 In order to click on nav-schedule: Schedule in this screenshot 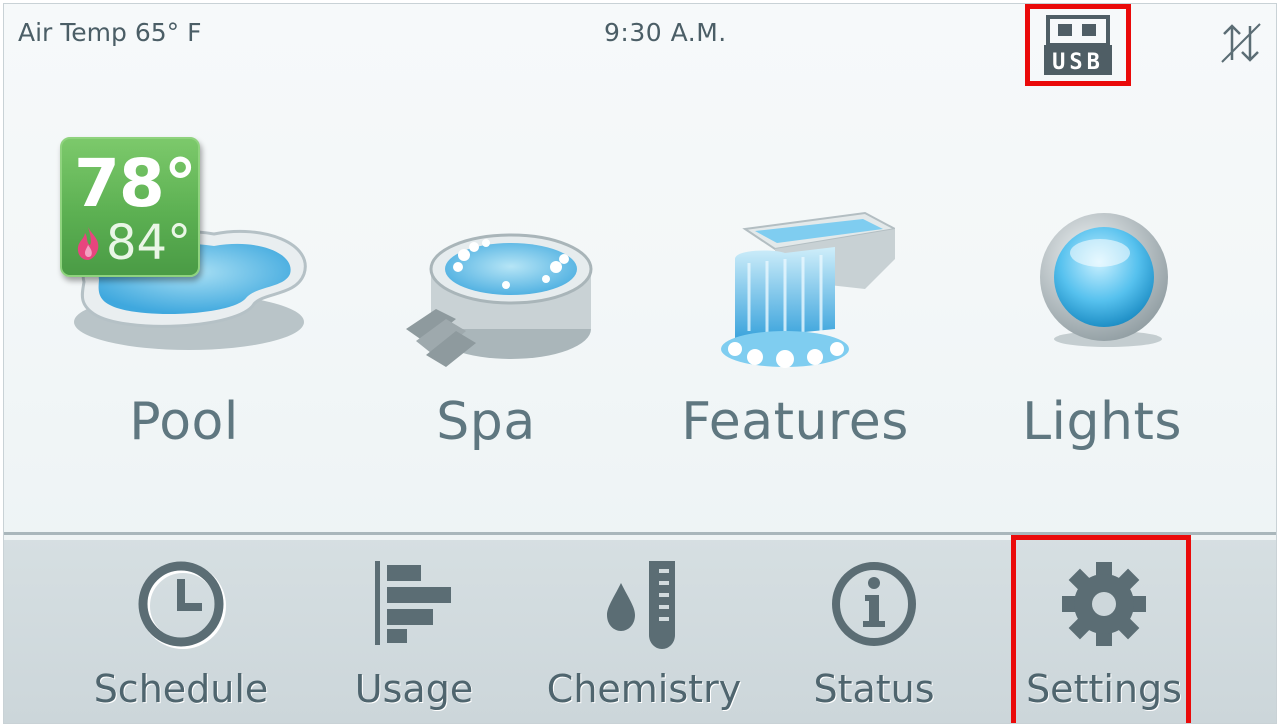, I will do `click(181, 639)`.